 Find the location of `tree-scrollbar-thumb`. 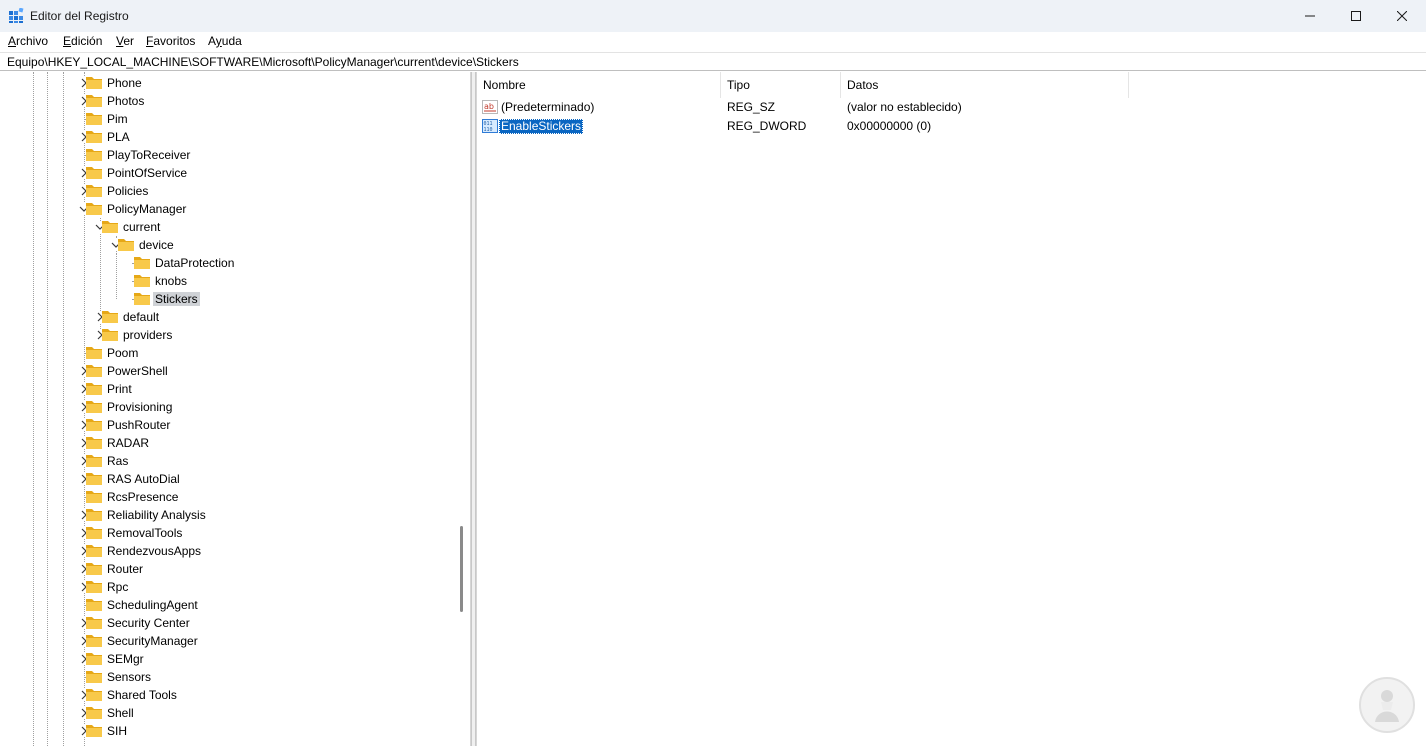

tree-scrollbar-thumb is located at coordinates (461, 569).